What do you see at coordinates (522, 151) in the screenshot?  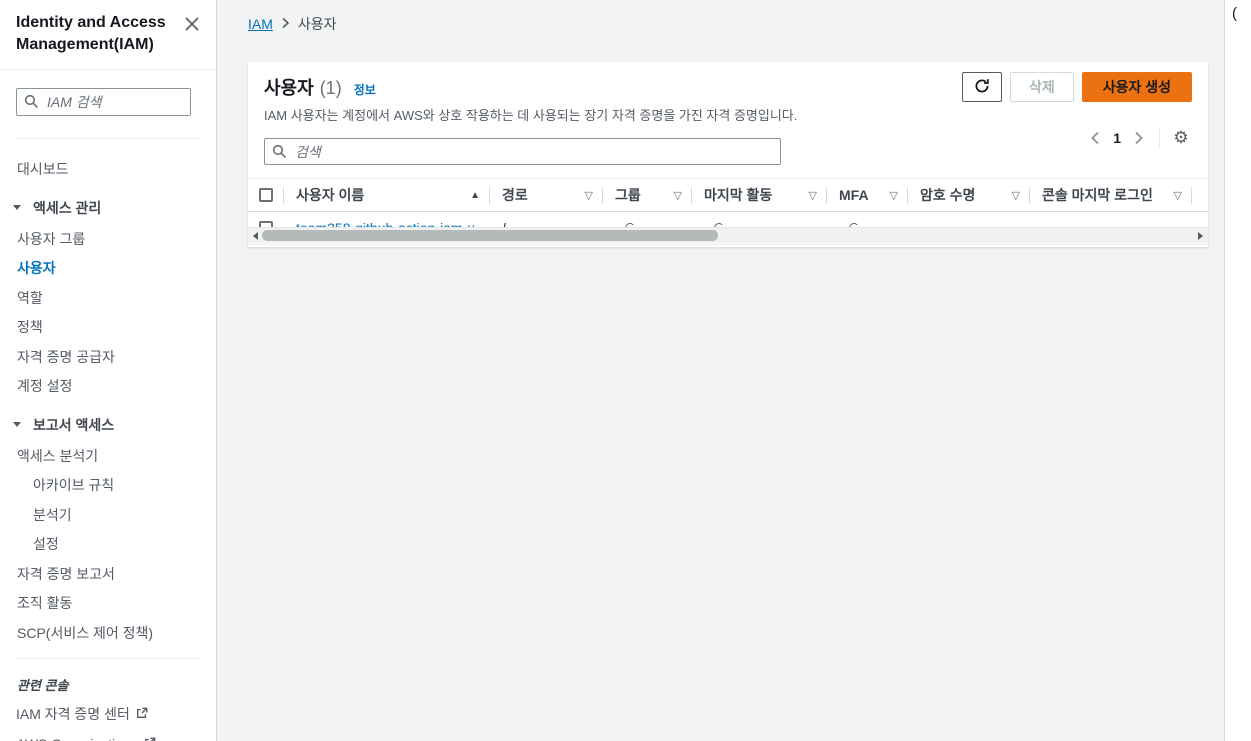 I see `table-filter-input` at bounding box center [522, 151].